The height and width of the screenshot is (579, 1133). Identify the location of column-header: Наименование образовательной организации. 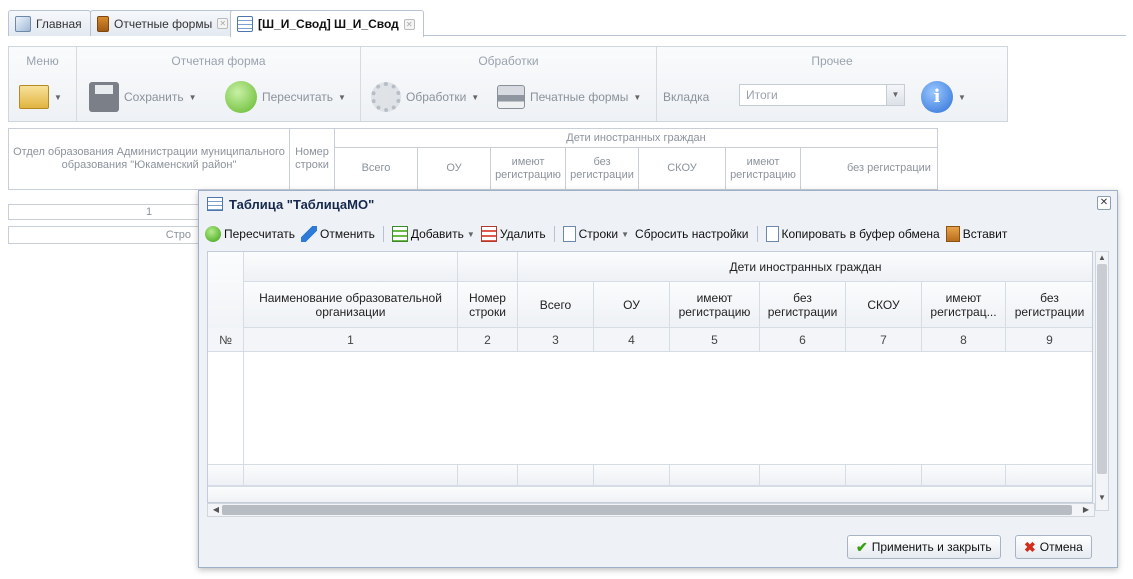
(351, 305).